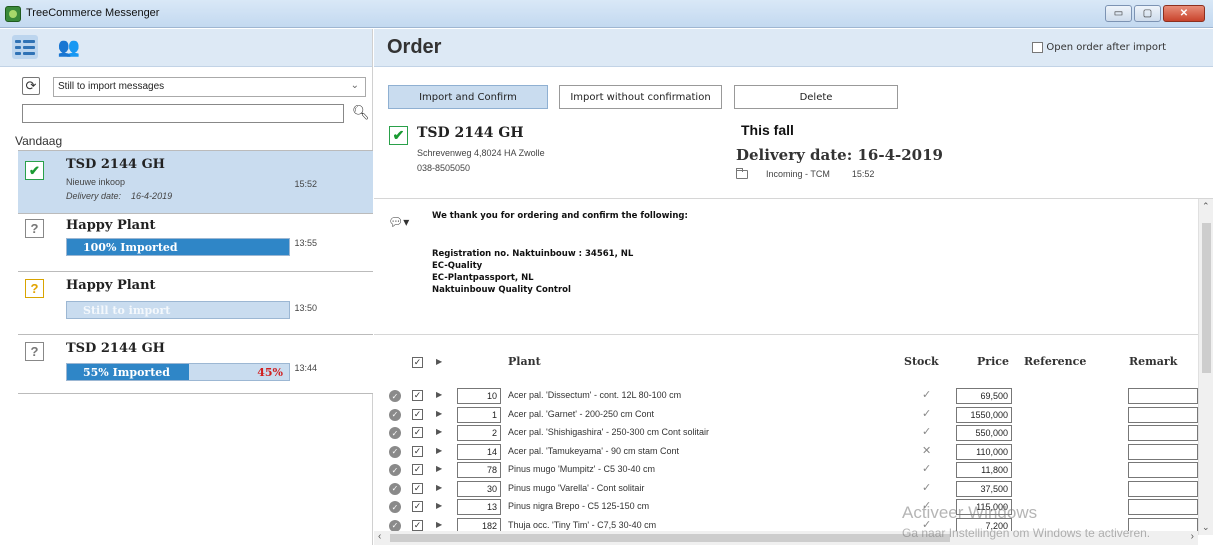 This screenshot has width=1213, height=545. Describe the element at coordinates (25, 47) in the screenshot. I see `list-icon` at that location.